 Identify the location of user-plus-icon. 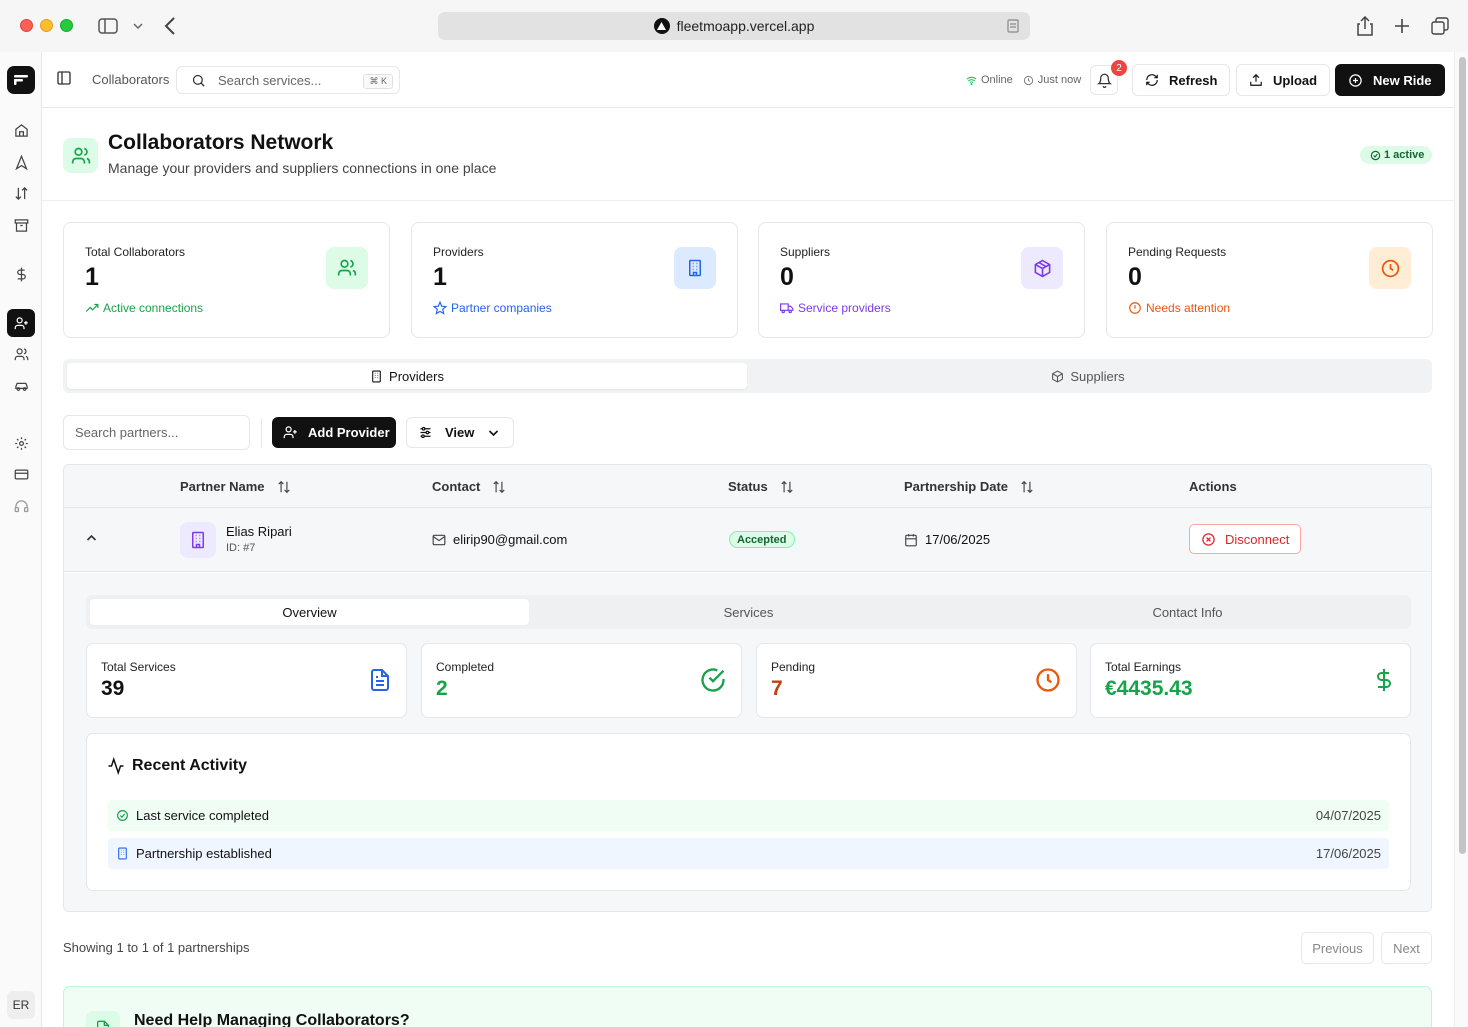
(21, 323).